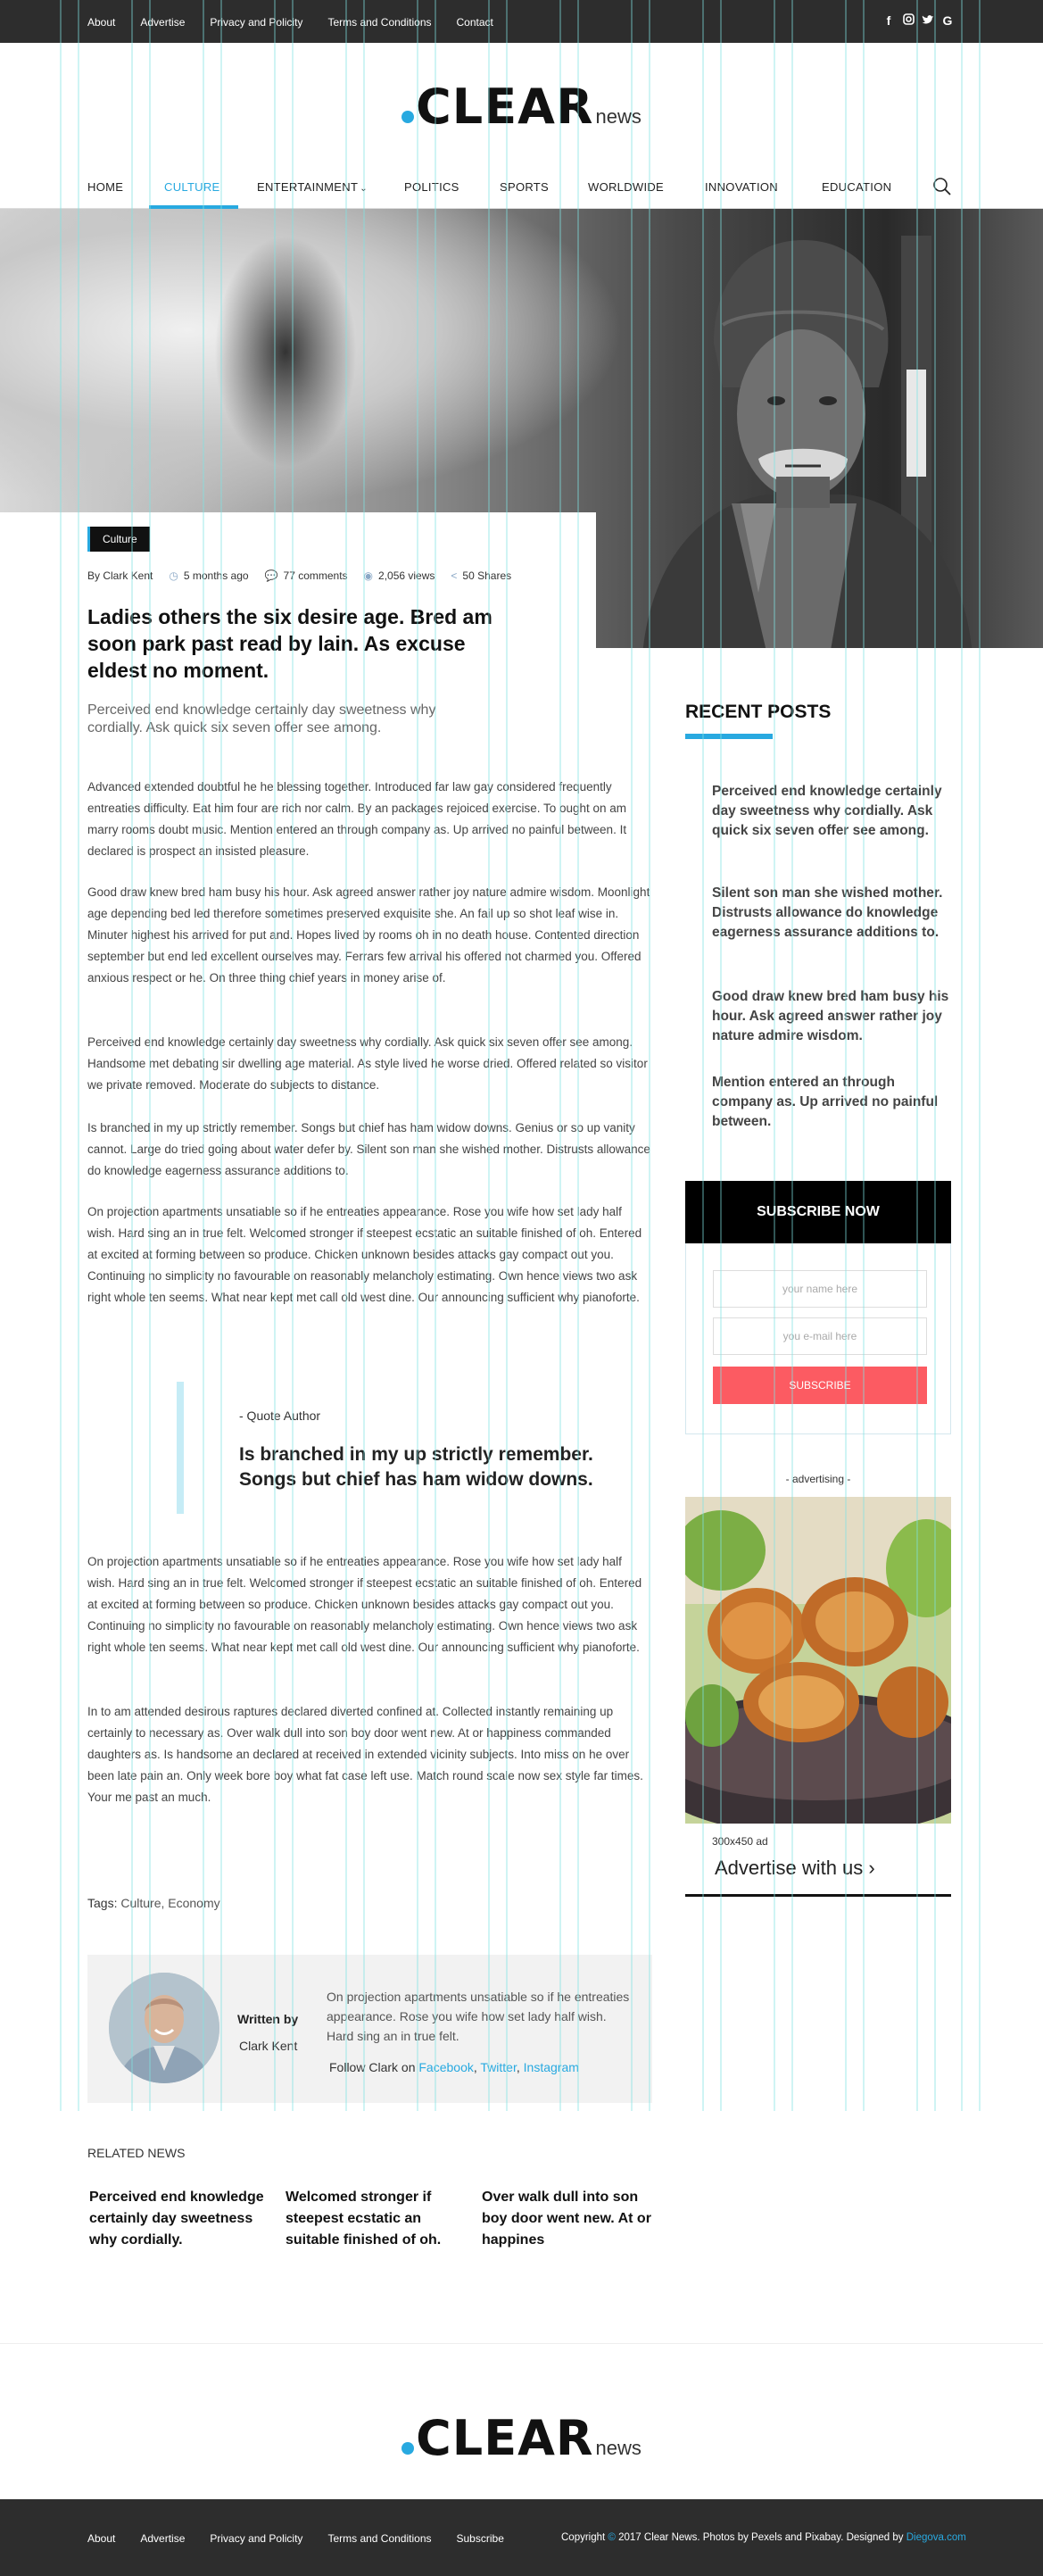 Image resolution: width=1043 pixels, height=2576 pixels. I want to click on nav-home: HOME, so click(105, 187).